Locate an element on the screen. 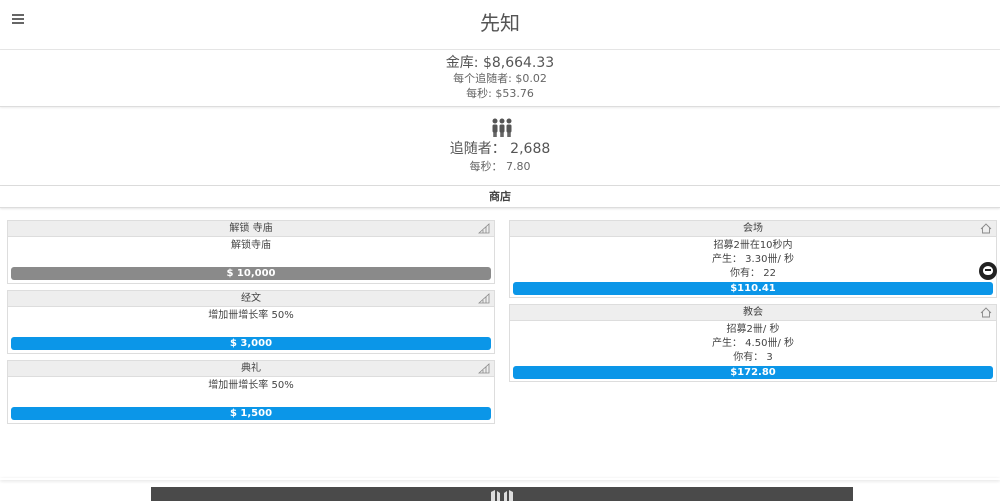  building-produce: 产生： 3.30卌/ 秒 is located at coordinates (753, 259).